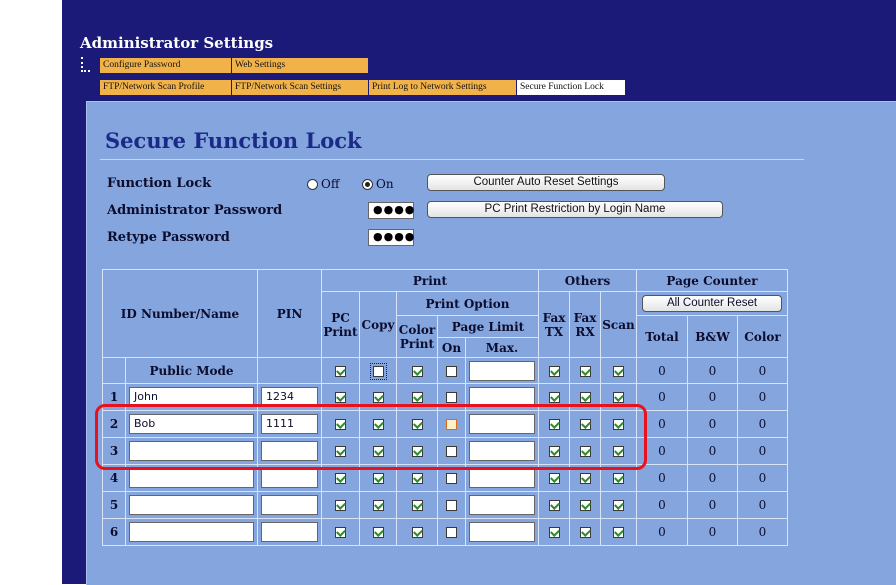 Image resolution: width=896 pixels, height=585 pixels. I want to click on fax-rx-header: Fax RX, so click(585, 324).